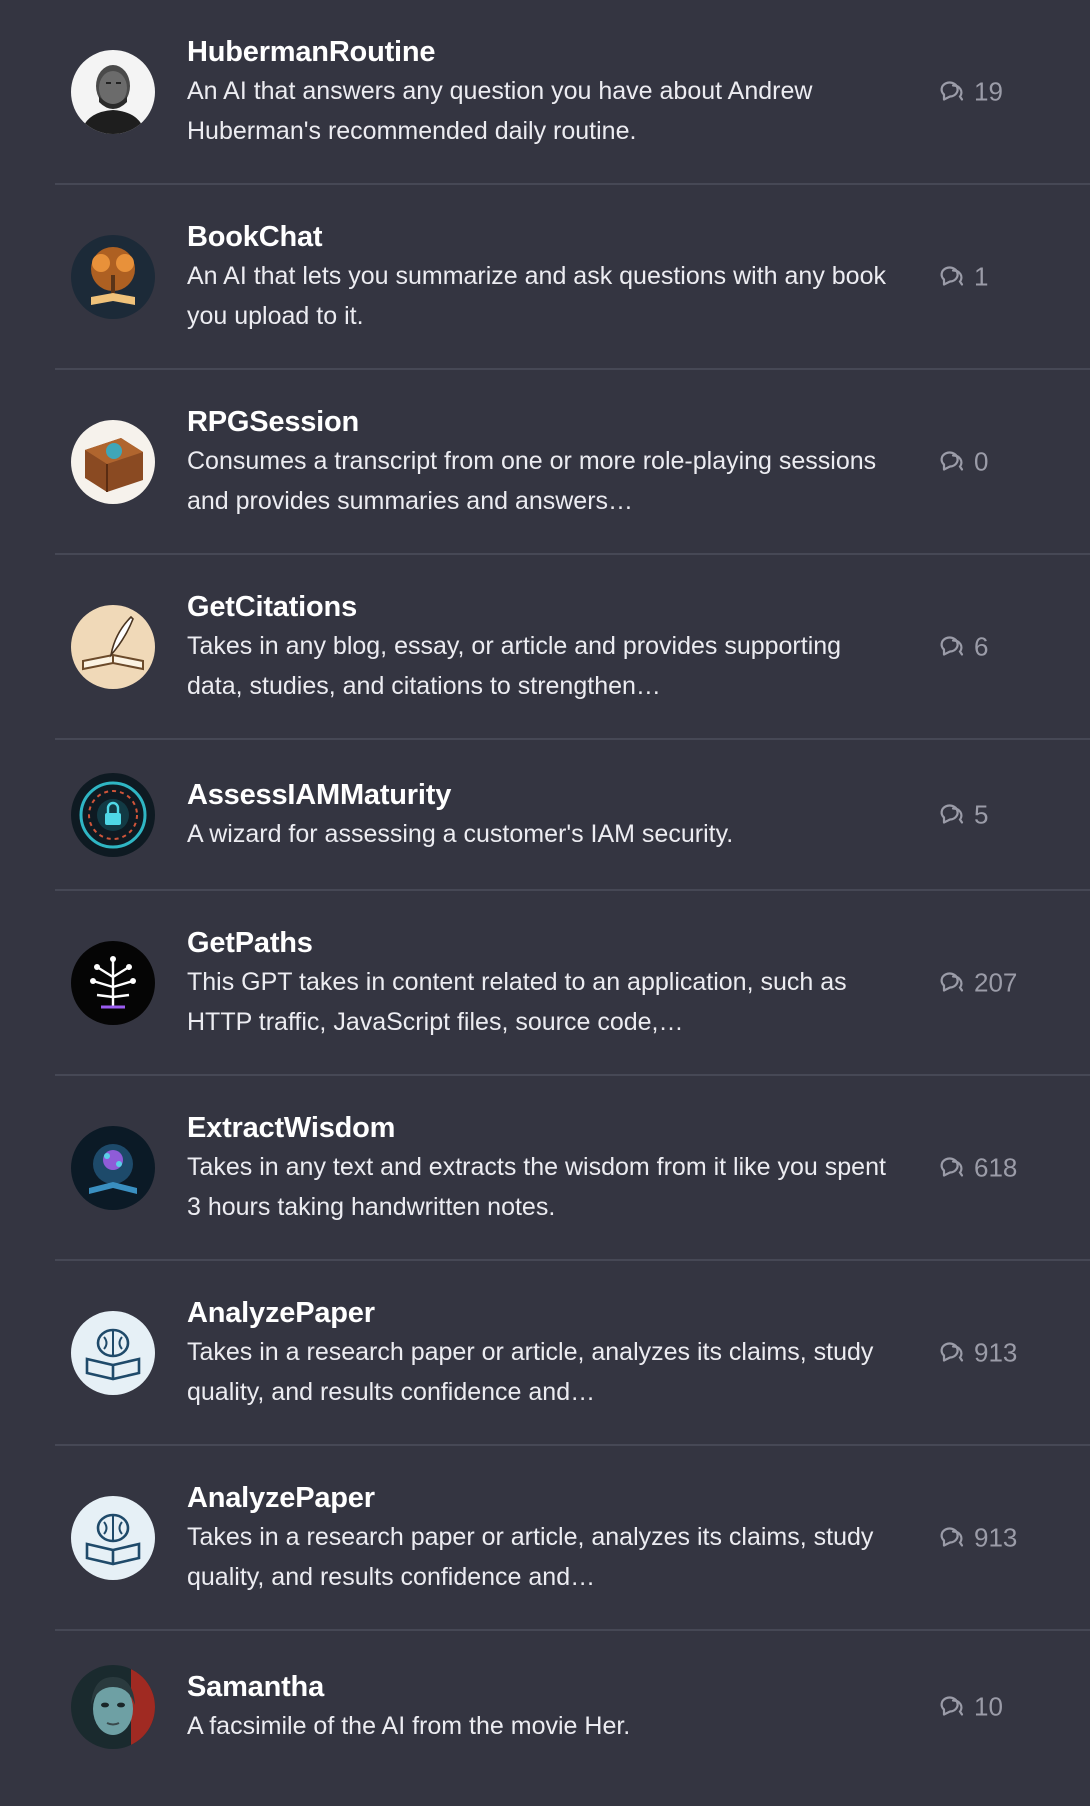 This screenshot has height=1806, width=1090. Describe the element at coordinates (113, 276) in the screenshot. I see `glowing-tree-book-icon` at that location.